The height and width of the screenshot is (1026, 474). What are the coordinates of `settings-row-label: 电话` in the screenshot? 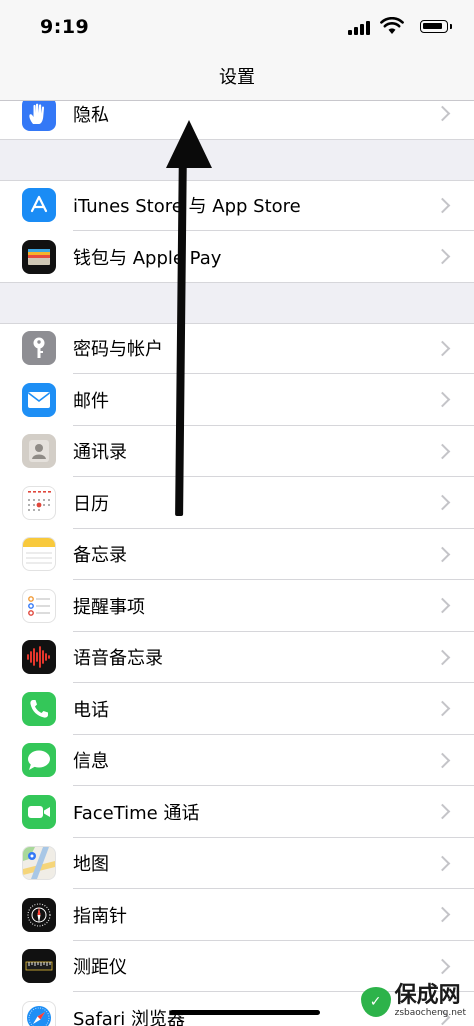 It's located at (91, 710).